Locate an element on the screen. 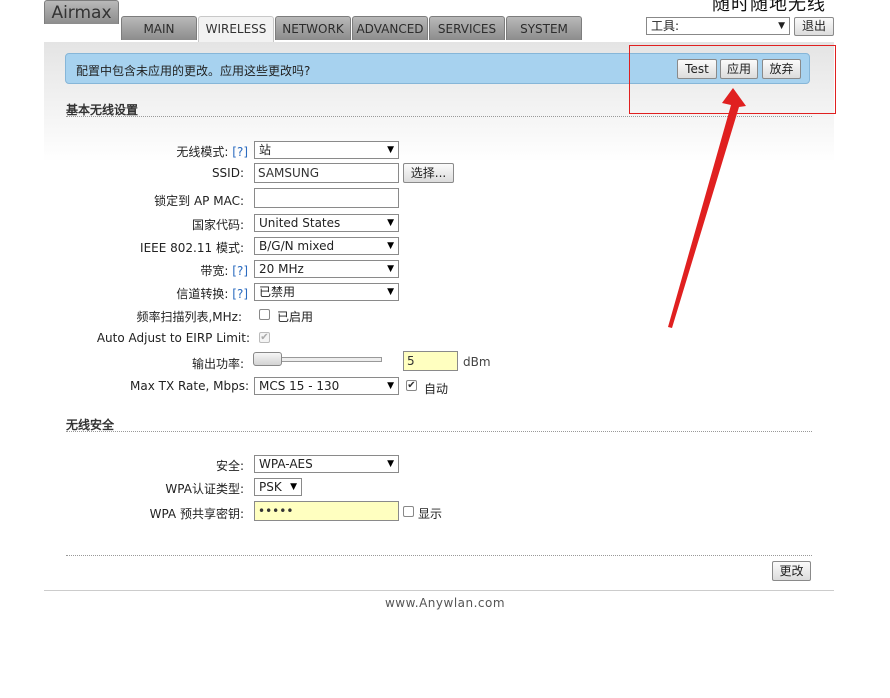 This screenshot has height=698, width=890. annotation-arrow is located at coordinates (707, 208).